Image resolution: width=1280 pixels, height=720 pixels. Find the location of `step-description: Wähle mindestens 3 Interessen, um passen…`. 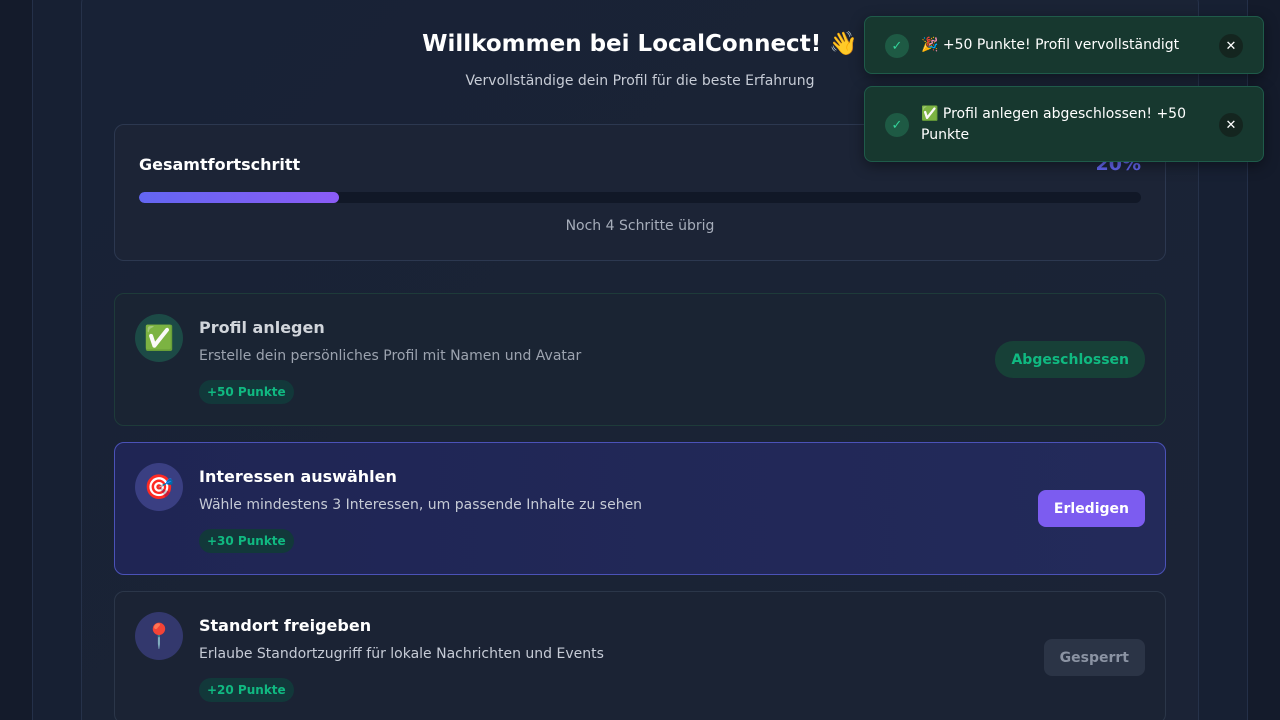

step-description: Wähle mindestens 3 Interessen, um passen… is located at coordinates (421, 505).